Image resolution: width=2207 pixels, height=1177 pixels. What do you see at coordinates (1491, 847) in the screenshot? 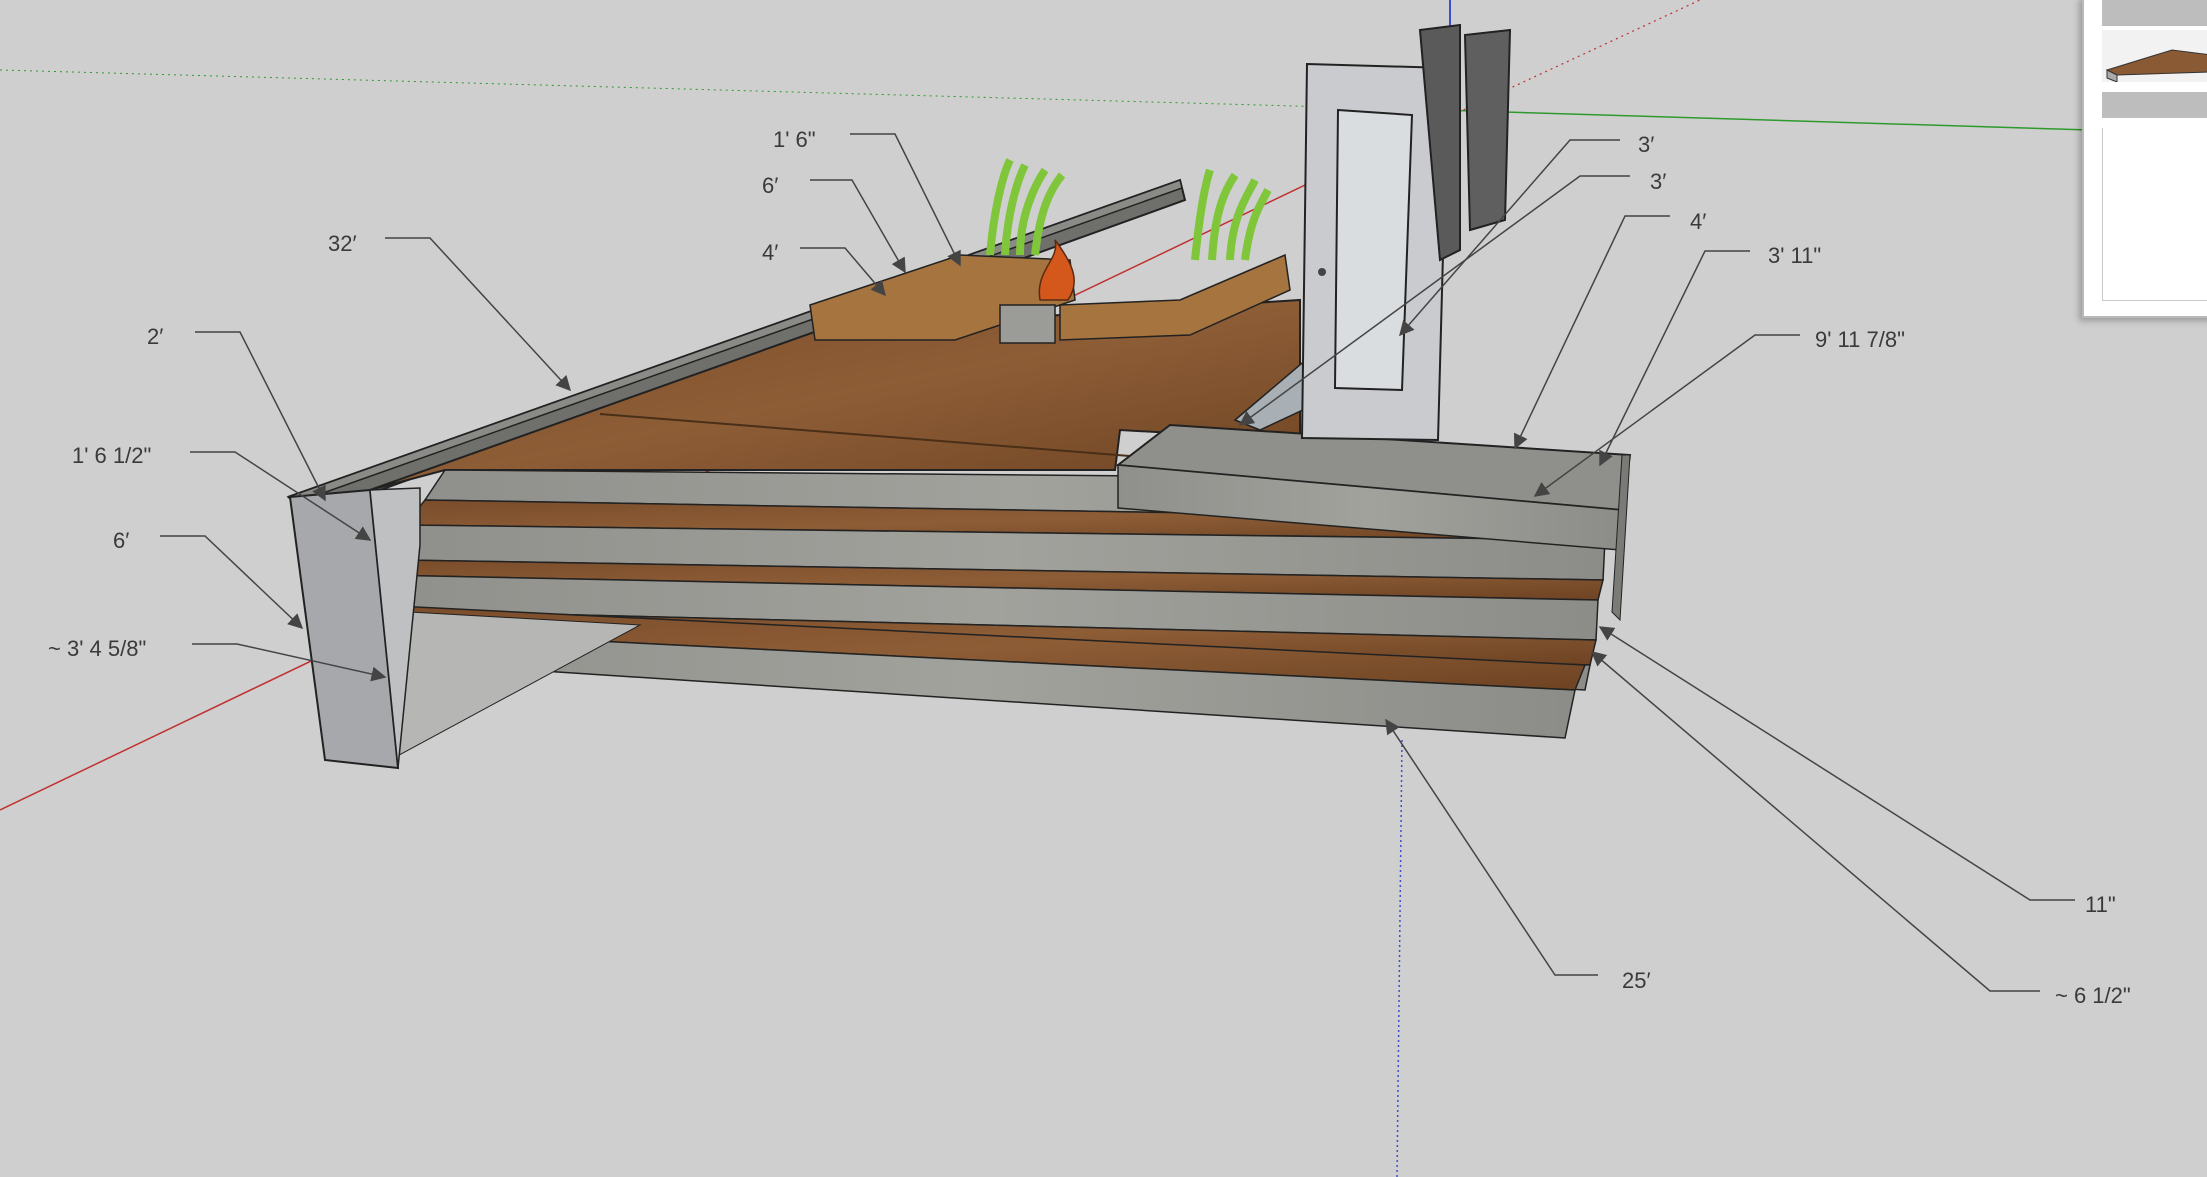
I see `leader-25ft` at bounding box center [1491, 847].